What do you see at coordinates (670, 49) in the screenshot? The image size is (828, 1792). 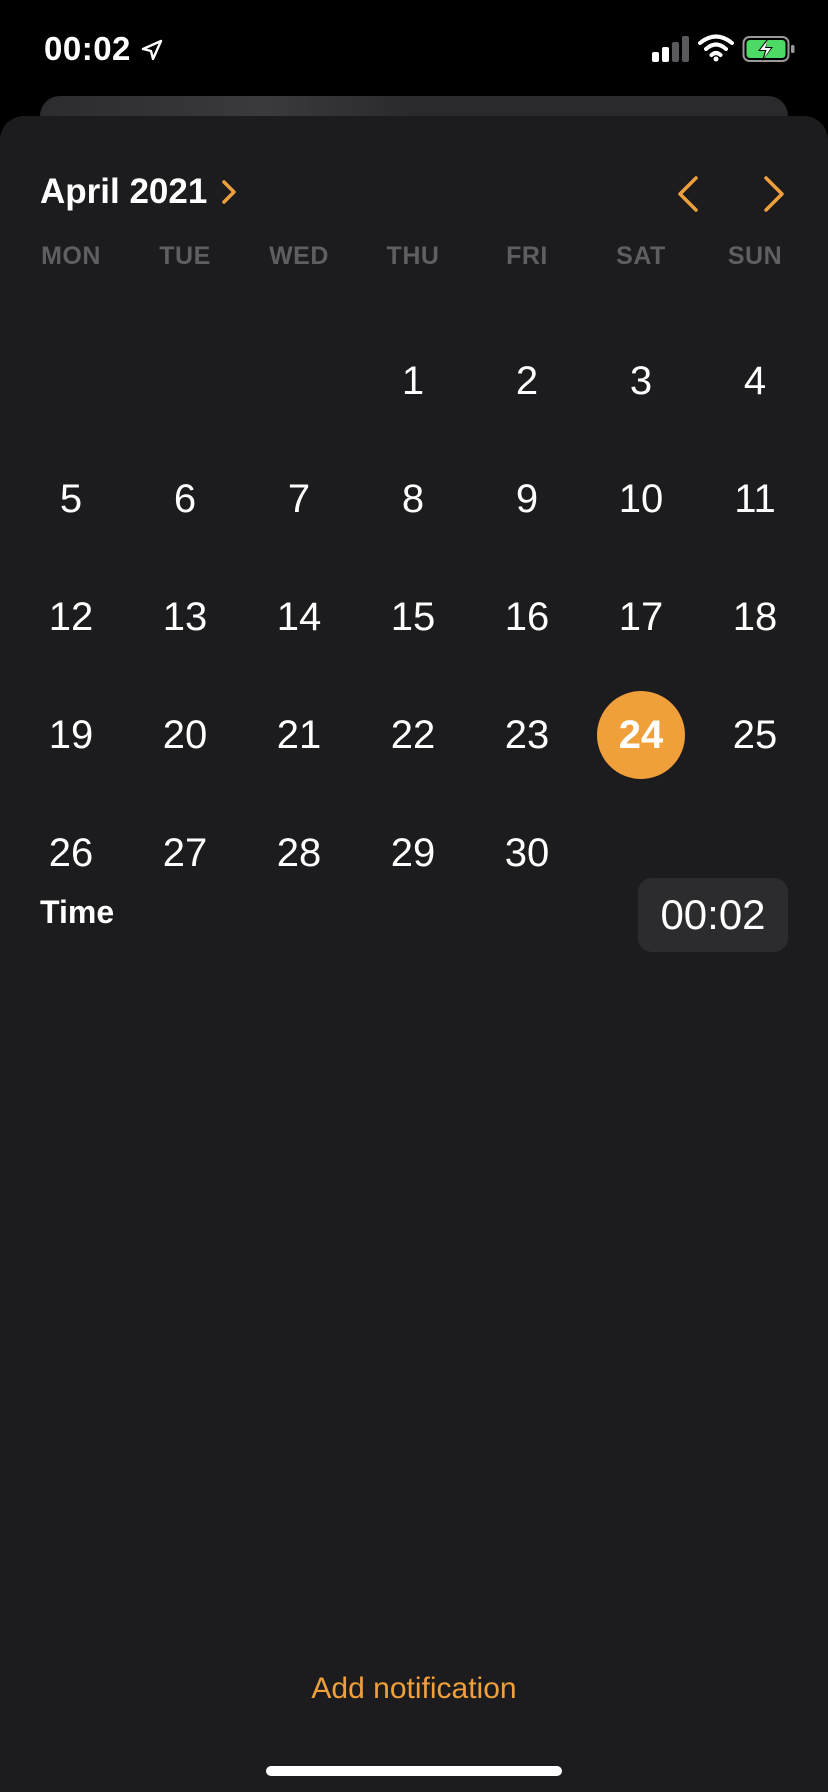 I see `cellular-signal-icon` at bounding box center [670, 49].